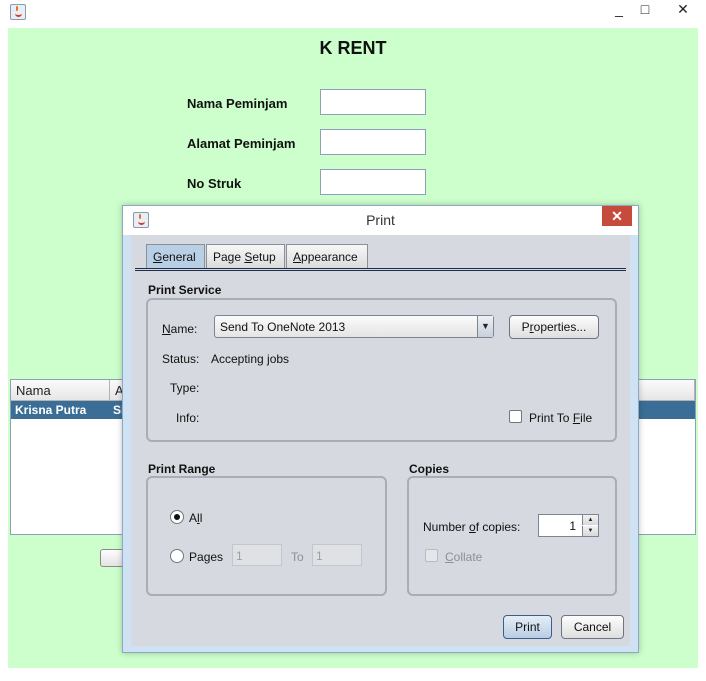 This screenshot has height=681, width=706. What do you see at coordinates (373, 182) in the screenshot?
I see `no-struk-input` at bounding box center [373, 182].